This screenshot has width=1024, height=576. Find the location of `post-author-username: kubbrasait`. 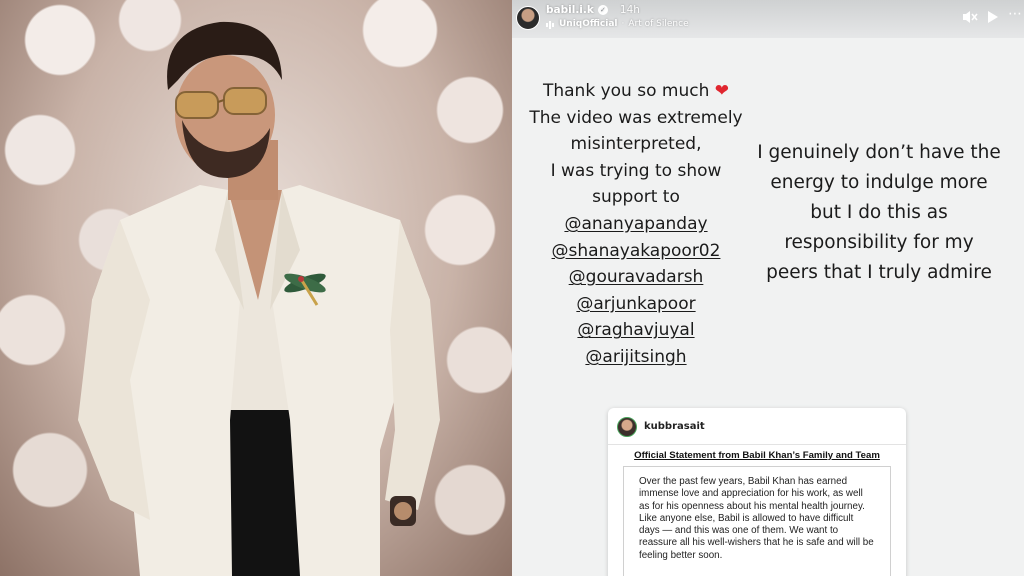

post-author-username: kubbrasait is located at coordinates (674, 426).